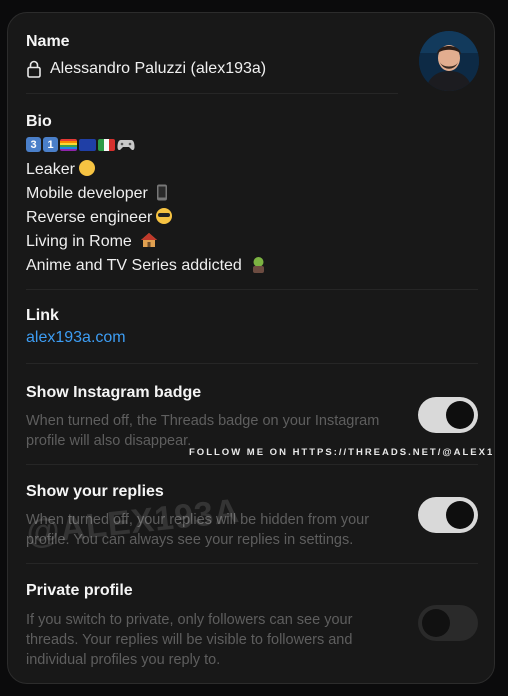 Image resolution: width=508 pixels, height=696 pixels. I want to click on bio-line: Mobile developer, so click(97, 193).